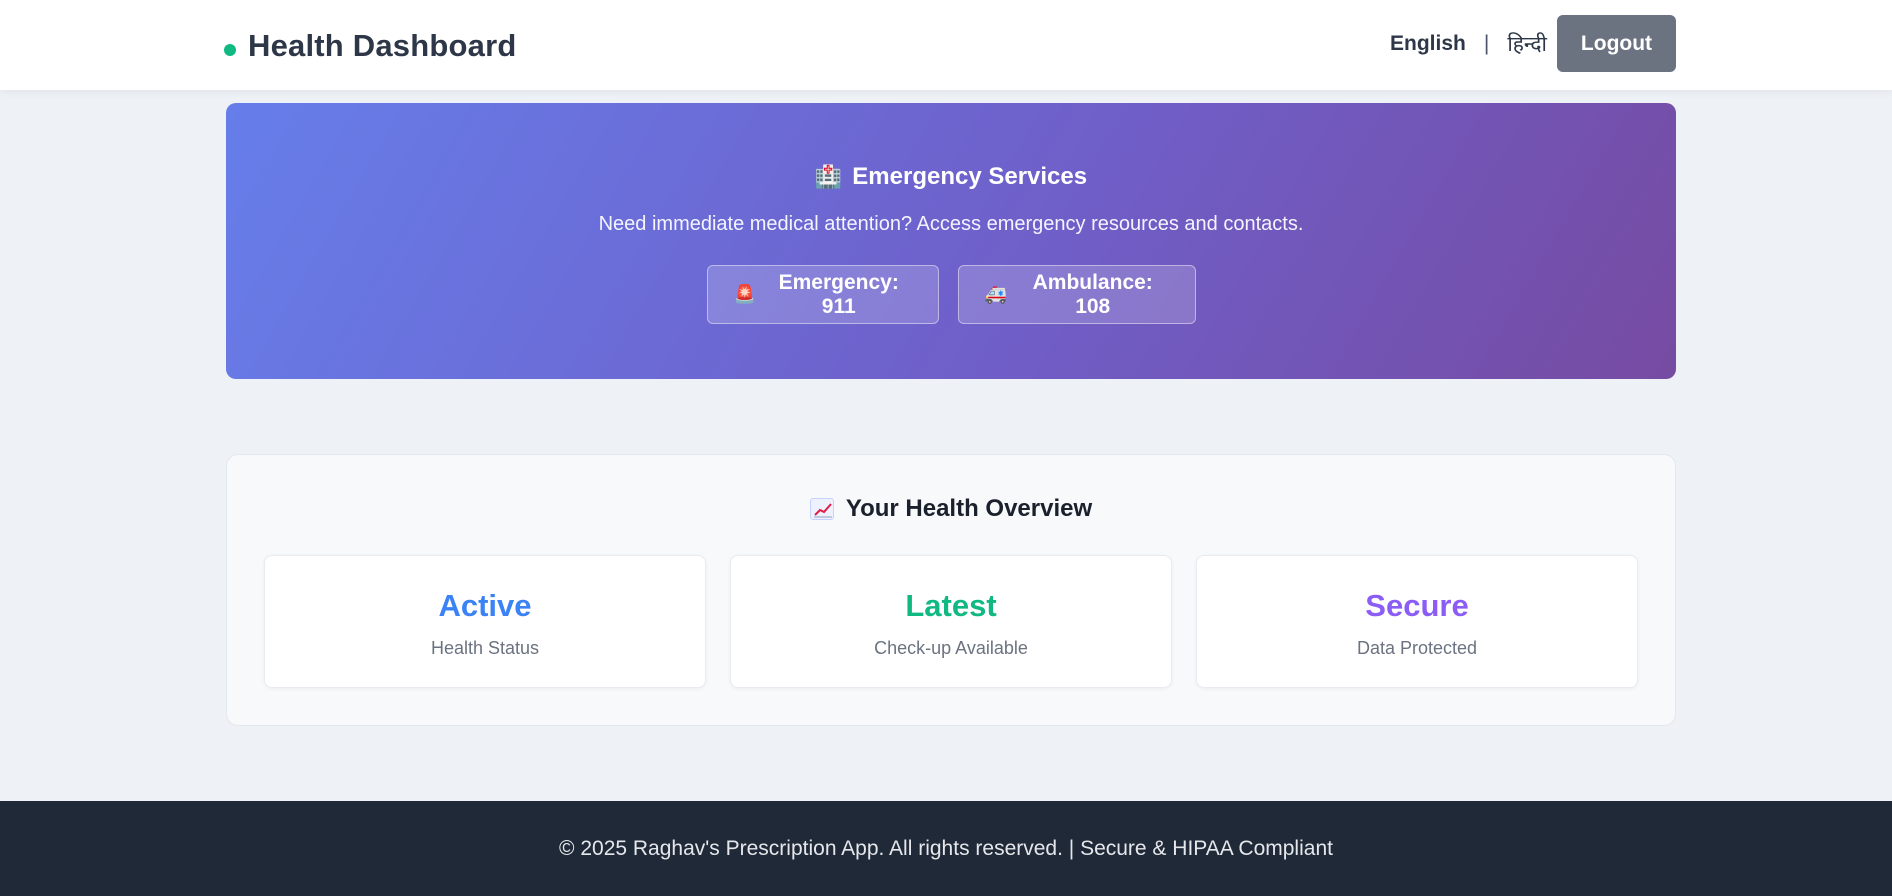 The width and height of the screenshot is (1892, 896). What do you see at coordinates (951, 294) in the screenshot?
I see `emergency-contacts: 🚨 Emergency: 911 🚑 Ambulance: 108` at bounding box center [951, 294].